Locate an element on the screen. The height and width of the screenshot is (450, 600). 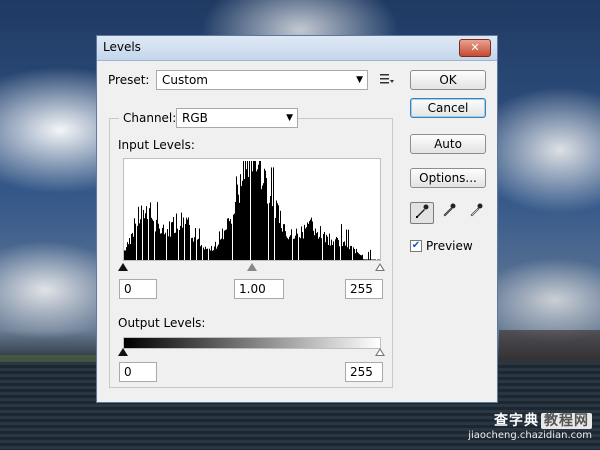
chevron-down-icon: ▼ is located at coordinates (359, 80).